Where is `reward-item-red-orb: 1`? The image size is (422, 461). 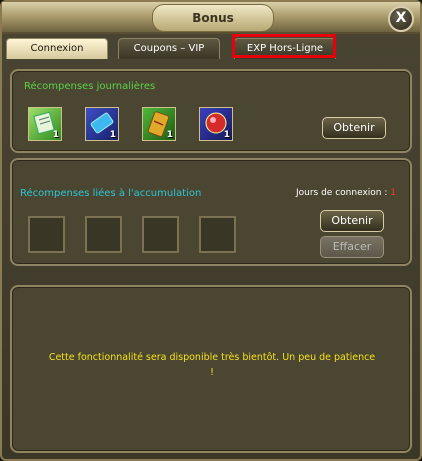 reward-item-red-orb: 1 is located at coordinates (216, 124).